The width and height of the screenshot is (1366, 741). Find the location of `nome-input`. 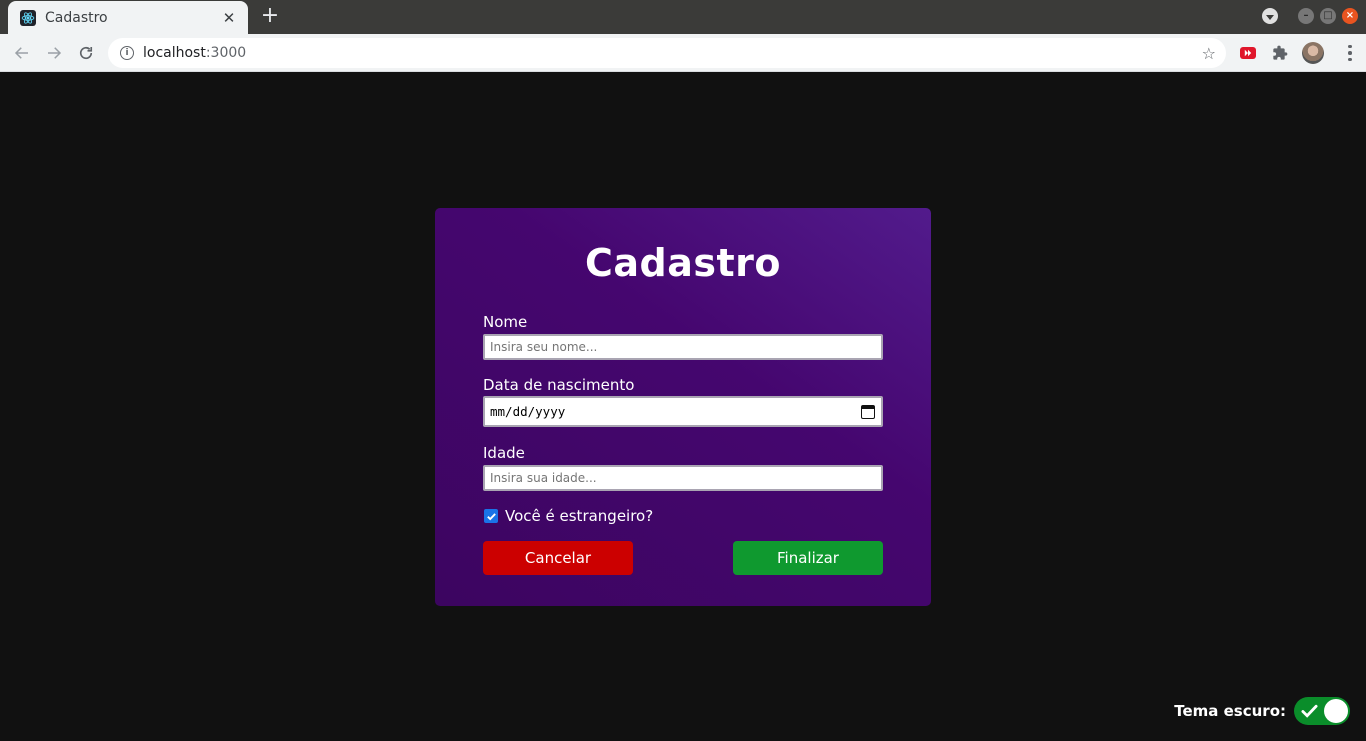

nome-input is located at coordinates (683, 347).